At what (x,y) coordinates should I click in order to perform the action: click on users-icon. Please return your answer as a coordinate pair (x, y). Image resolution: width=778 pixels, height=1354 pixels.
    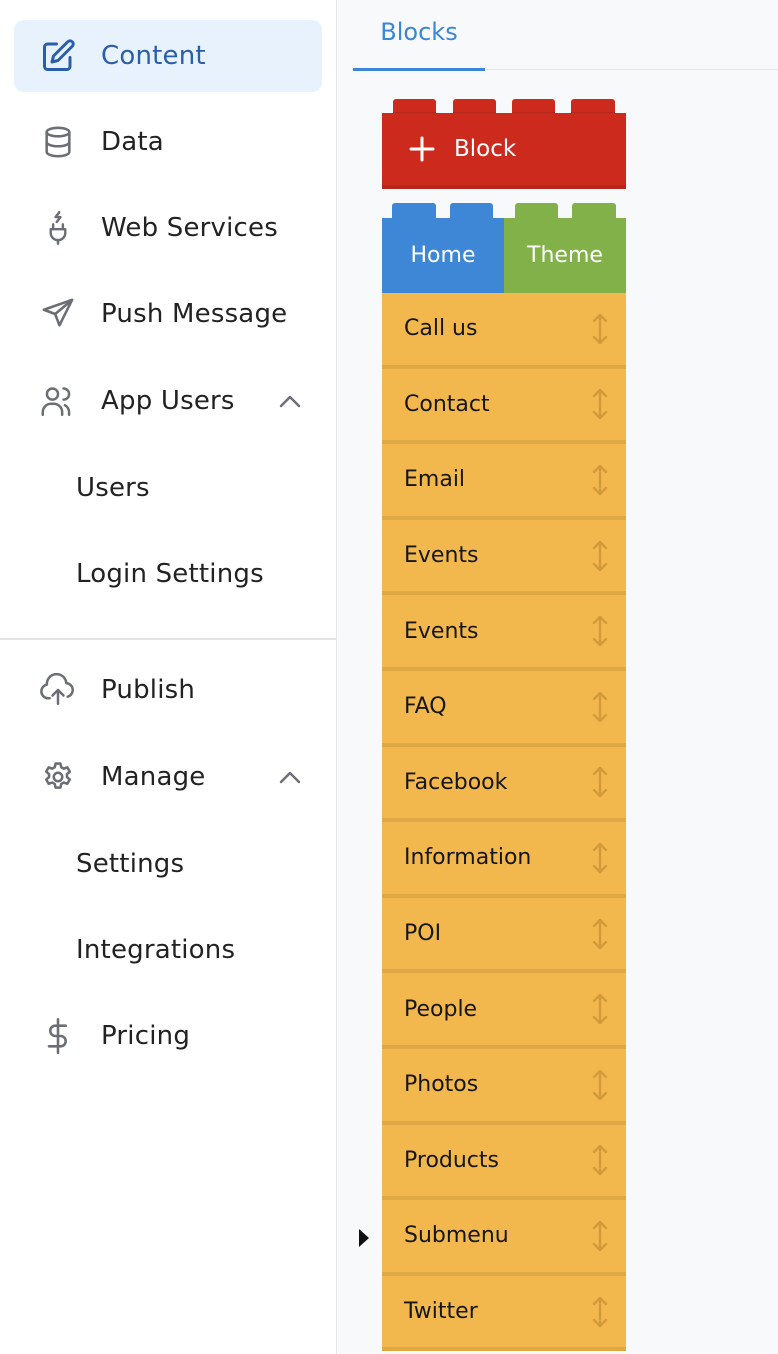
    Looking at the image, I should click on (58, 401).